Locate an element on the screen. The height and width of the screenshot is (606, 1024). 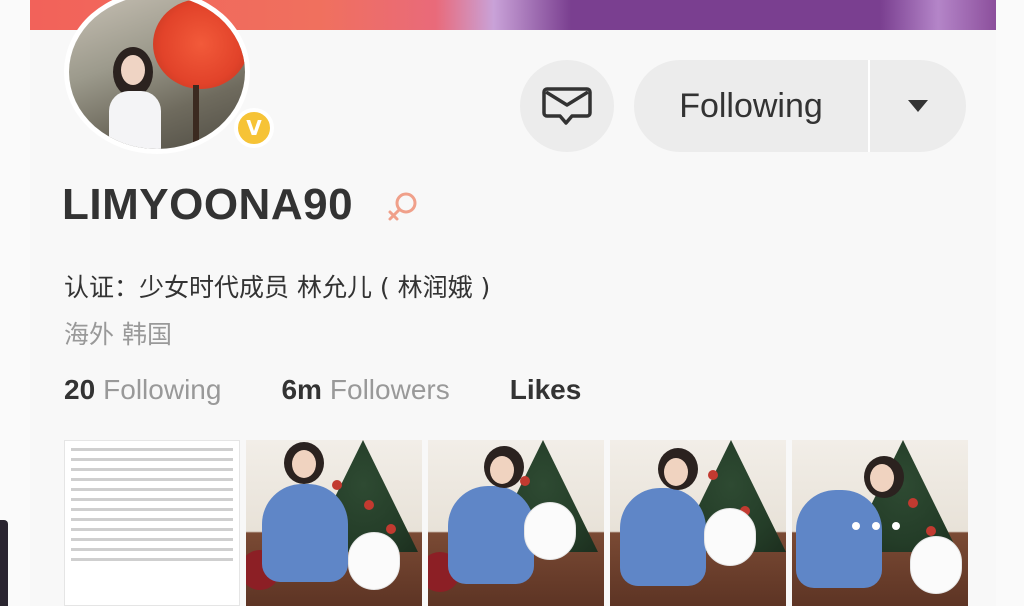
female-gender-icon is located at coordinates (403, 209).